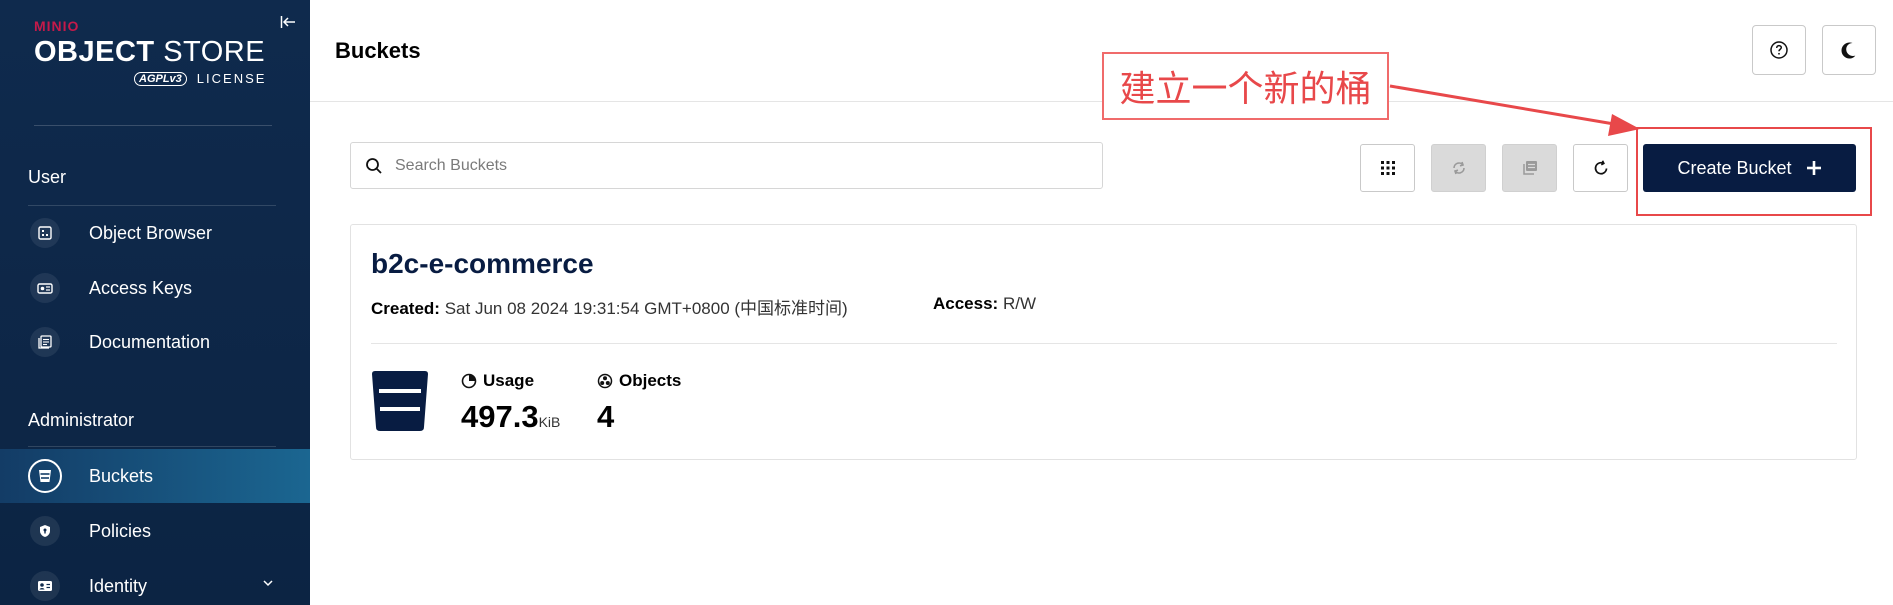 The width and height of the screenshot is (1893, 605). What do you see at coordinates (151, 232) in the screenshot?
I see `sidebar-item-label: Object Browser` at bounding box center [151, 232].